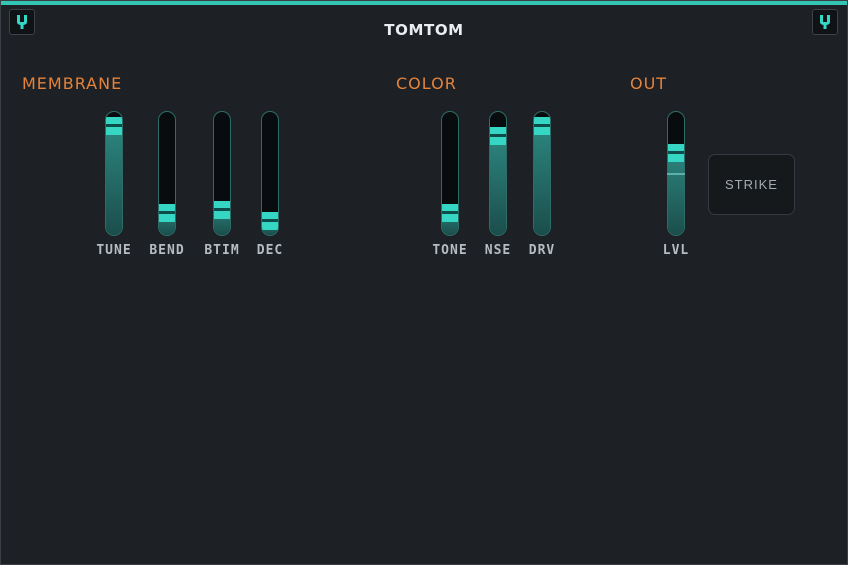  What do you see at coordinates (426, 83) in the screenshot?
I see `section-color: COLOR` at bounding box center [426, 83].